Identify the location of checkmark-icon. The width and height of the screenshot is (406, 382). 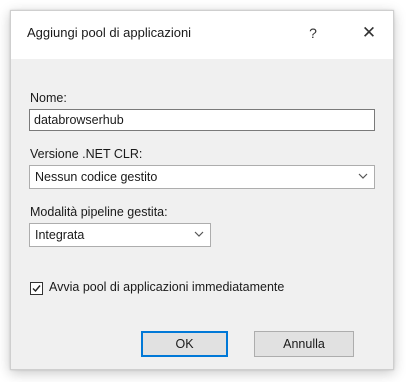
(36, 289).